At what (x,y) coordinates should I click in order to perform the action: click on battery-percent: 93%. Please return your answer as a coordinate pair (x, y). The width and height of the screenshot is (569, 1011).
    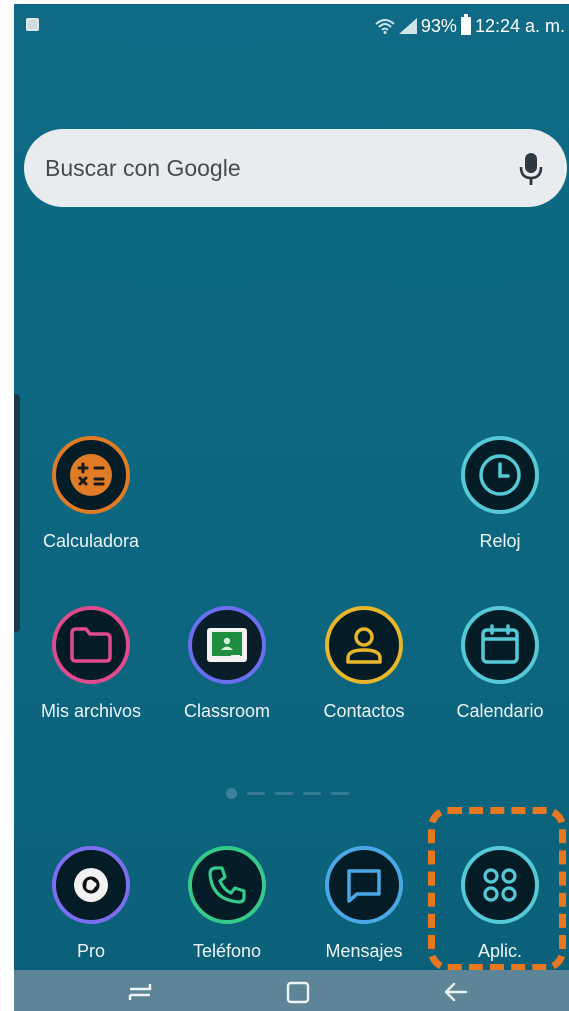
    Looking at the image, I should click on (438, 25).